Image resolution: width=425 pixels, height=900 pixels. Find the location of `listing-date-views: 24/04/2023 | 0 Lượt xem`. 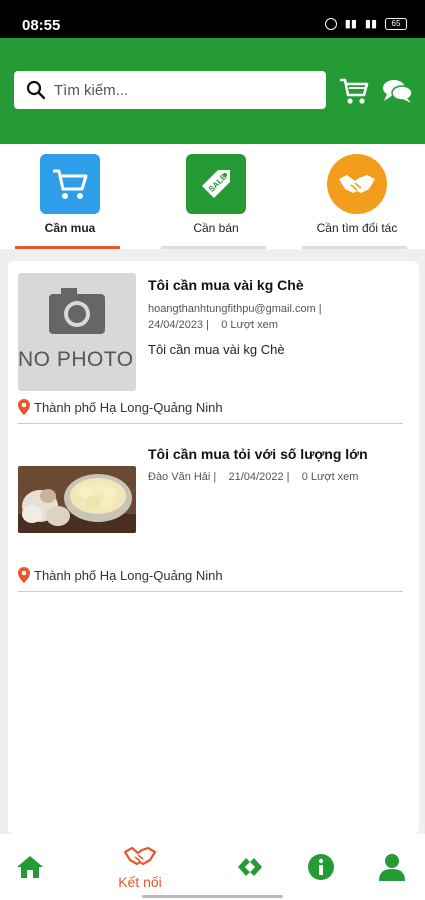

listing-date-views: 24/04/2023 | 0 Lượt xem is located at coordinates (213, 325).